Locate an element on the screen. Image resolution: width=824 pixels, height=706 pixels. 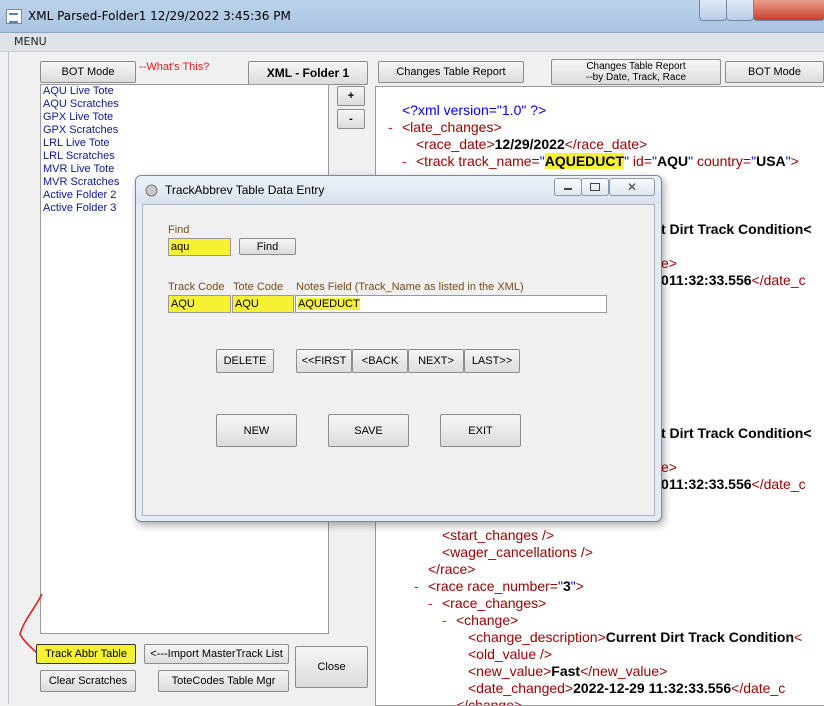
xml-change-open: <change> is located at coordinates (487, 620).